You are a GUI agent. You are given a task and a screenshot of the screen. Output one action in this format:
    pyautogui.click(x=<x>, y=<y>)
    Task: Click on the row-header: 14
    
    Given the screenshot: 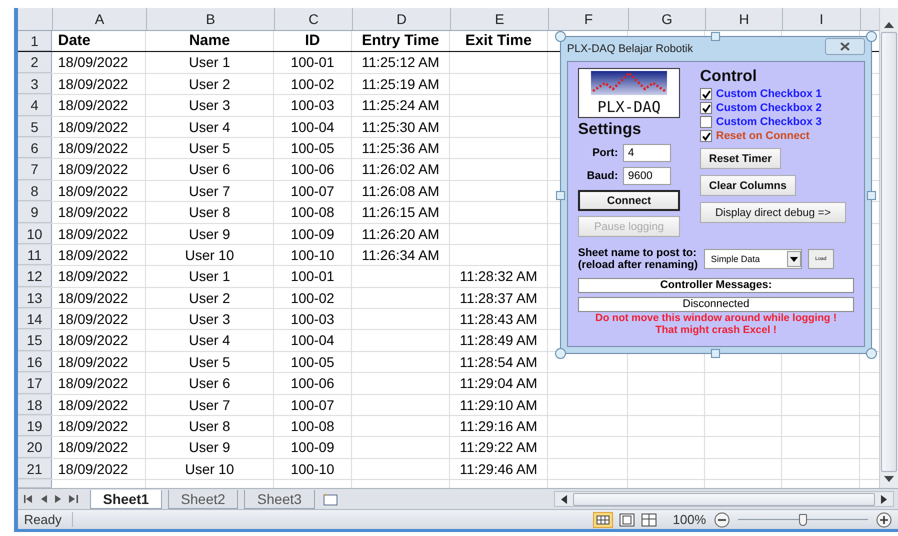 What is the action you would take?
    pyautogui.click(x=35, y=319)
    